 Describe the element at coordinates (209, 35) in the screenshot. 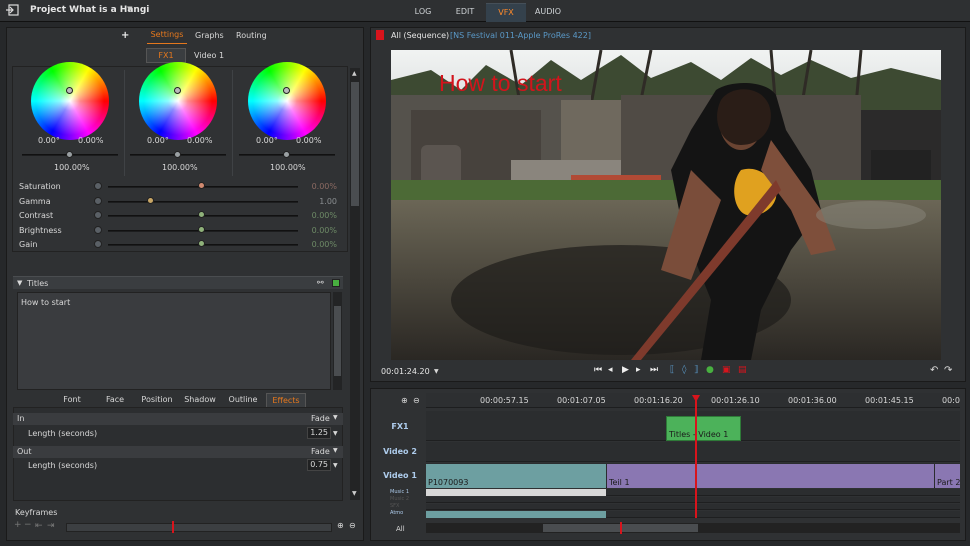

I see `tab-graphs: Graphs` at that location.